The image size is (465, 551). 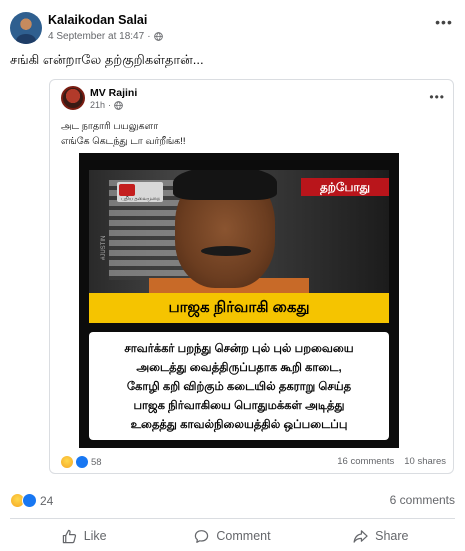 I want to click on divider, so click(x=232, y=518).